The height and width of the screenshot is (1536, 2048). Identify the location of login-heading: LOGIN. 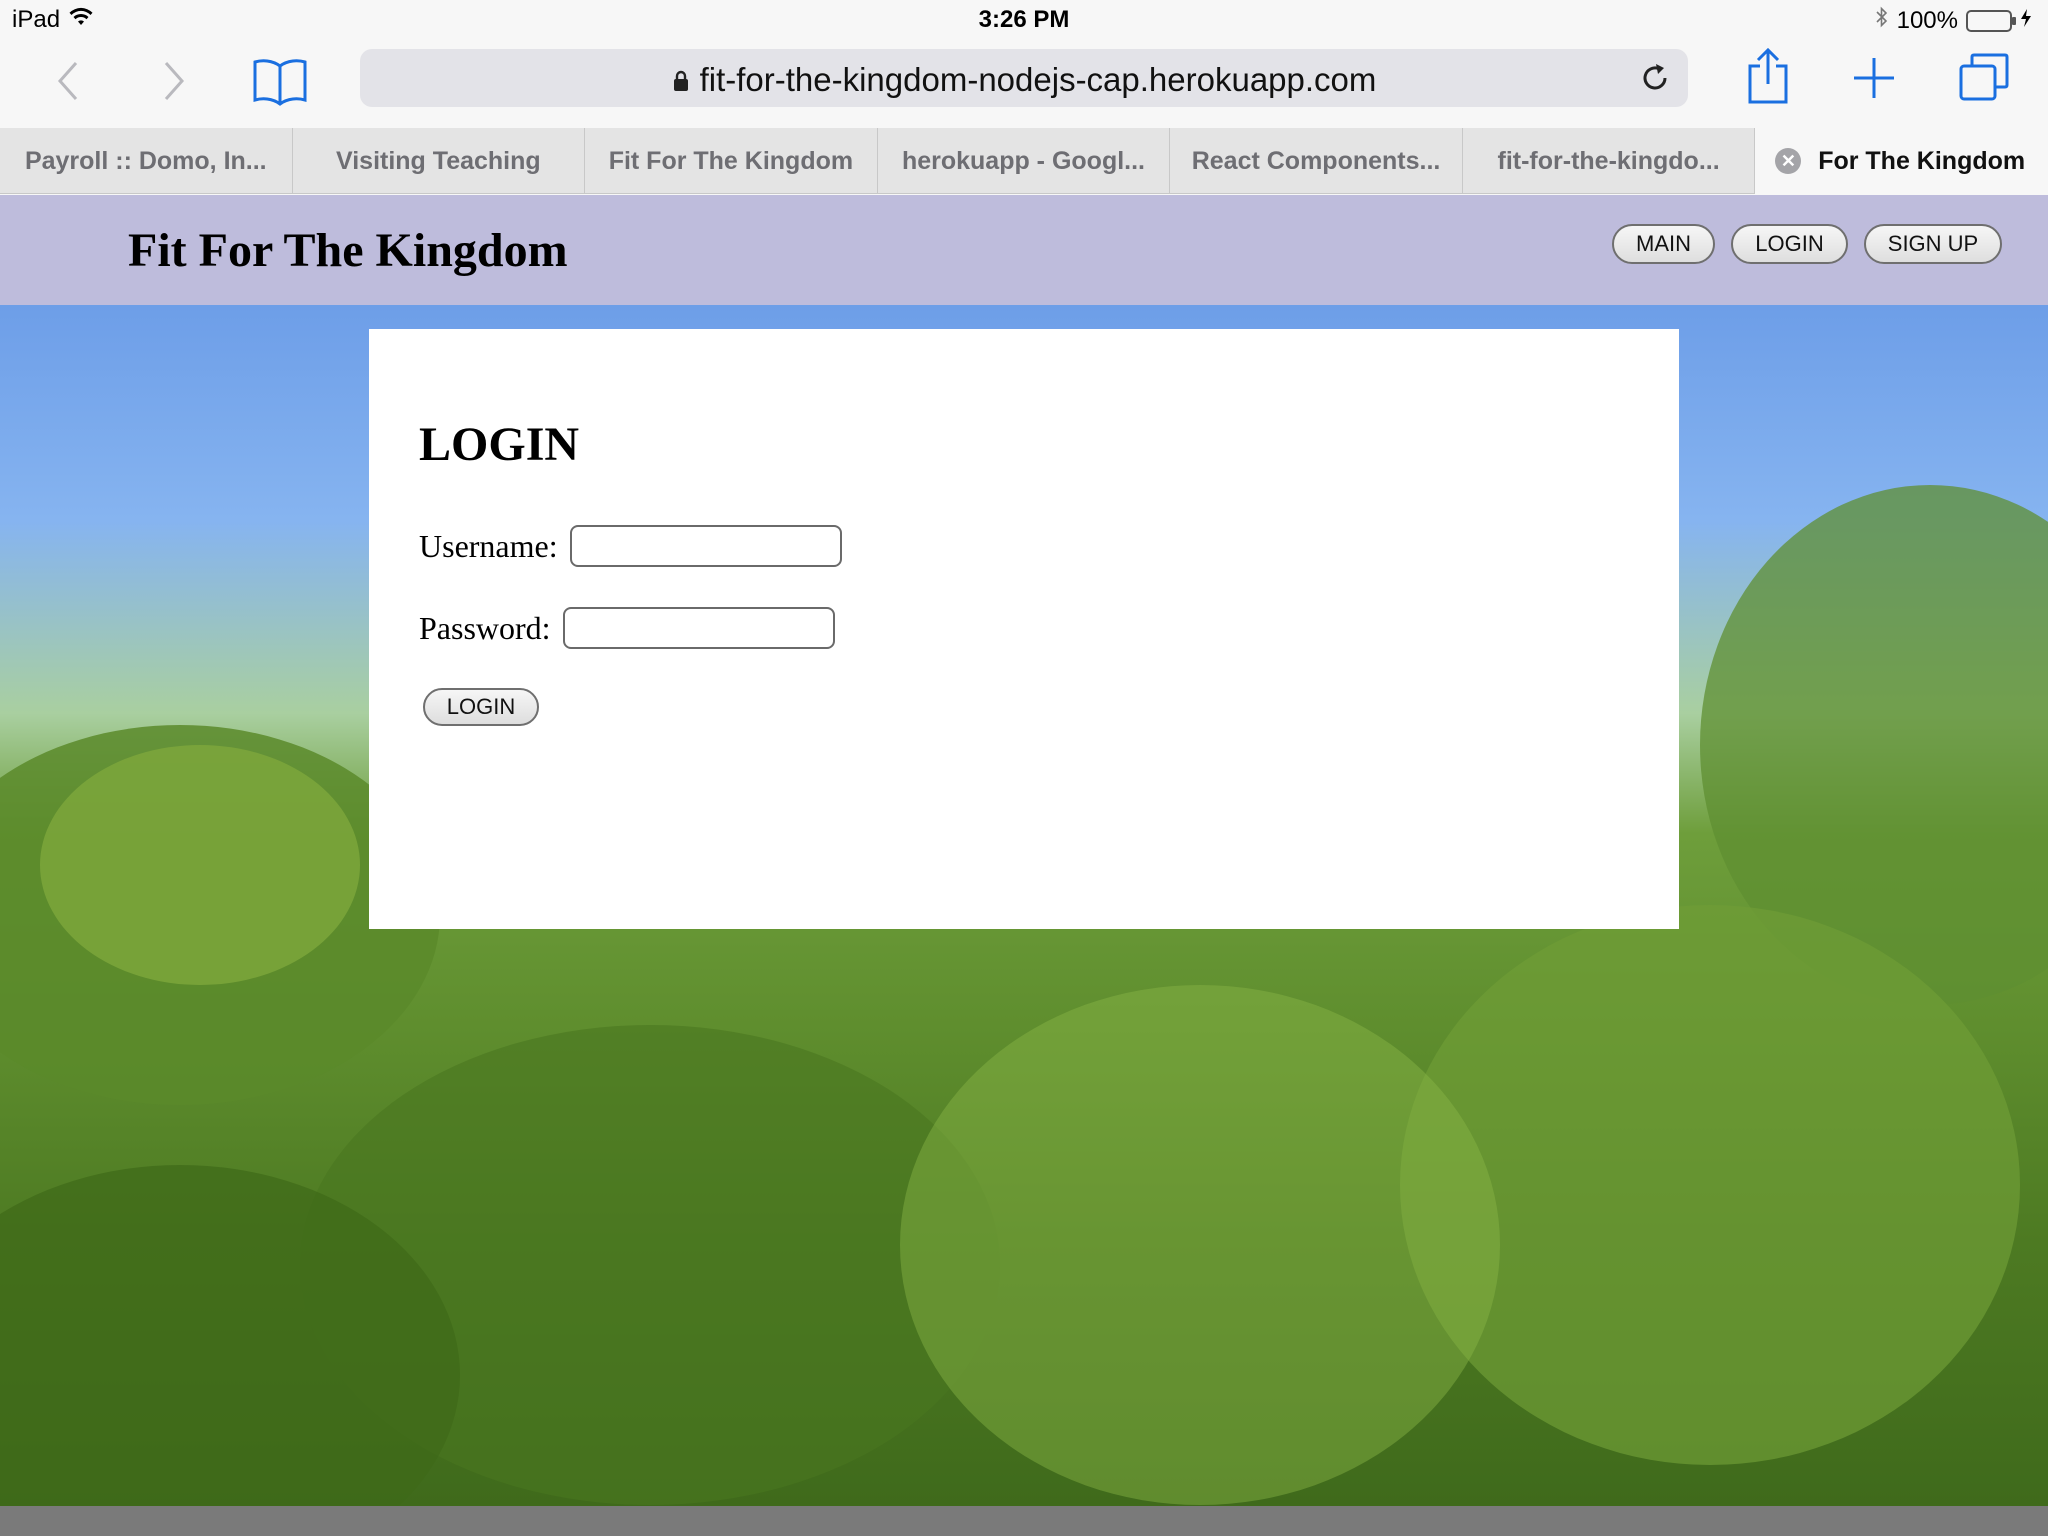
(499, 444).